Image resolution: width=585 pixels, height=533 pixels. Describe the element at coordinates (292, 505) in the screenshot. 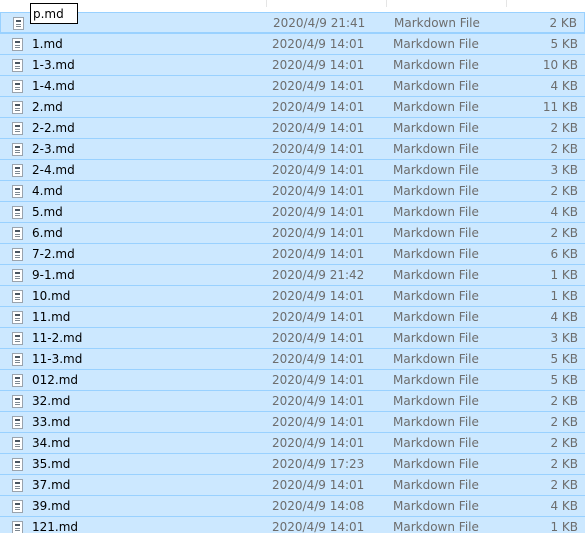

I see `file-row: 39.md 2020/4/9 14:08 Markdown File 4 KB` at that location.